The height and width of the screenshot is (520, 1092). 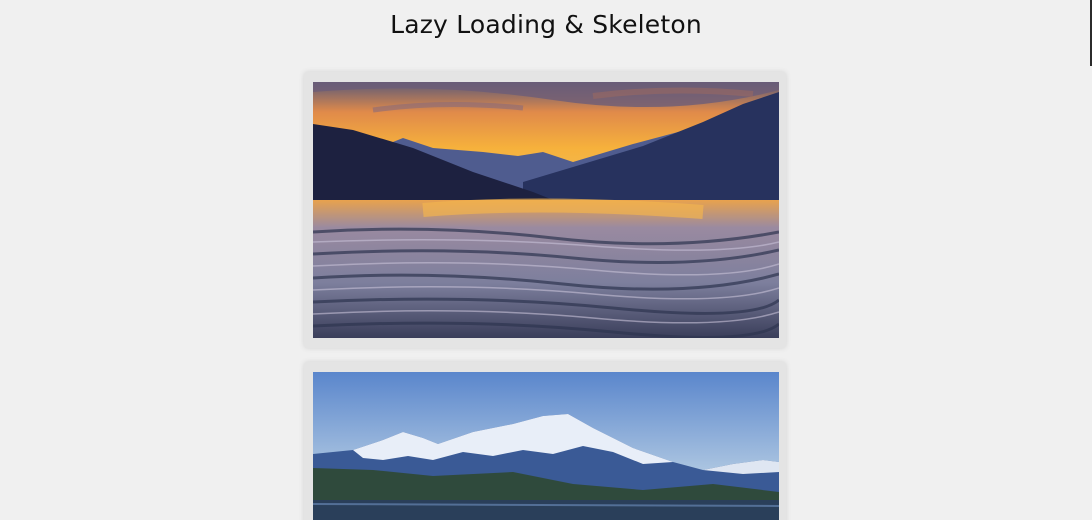 I want to click on snowy-mountain-image, so click(x=546, y=446).